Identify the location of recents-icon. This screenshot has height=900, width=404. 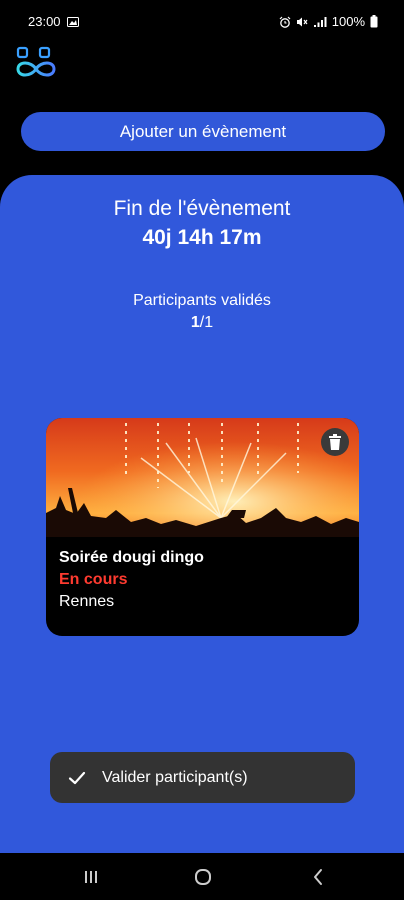
(91, 879).